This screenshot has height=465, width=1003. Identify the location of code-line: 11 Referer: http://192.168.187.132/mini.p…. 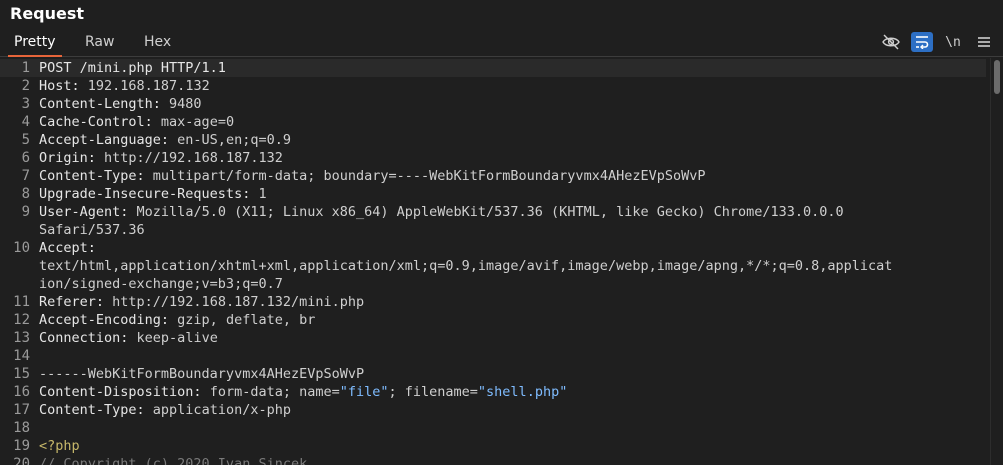
(493, 302).